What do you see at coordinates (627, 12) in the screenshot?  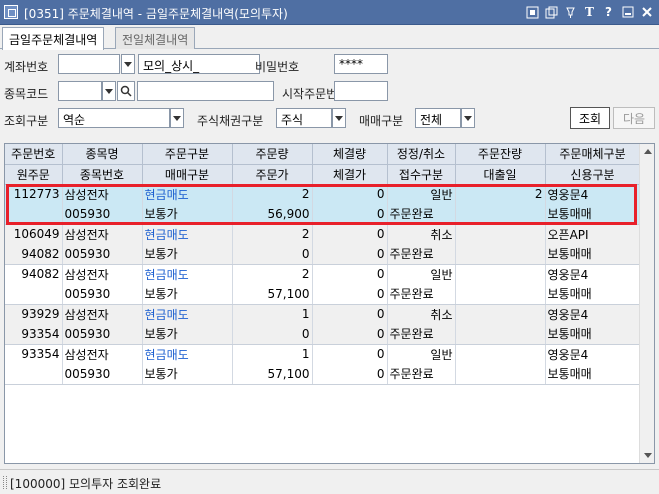 I see `minimize-icon` at bounding box center [627, 12].